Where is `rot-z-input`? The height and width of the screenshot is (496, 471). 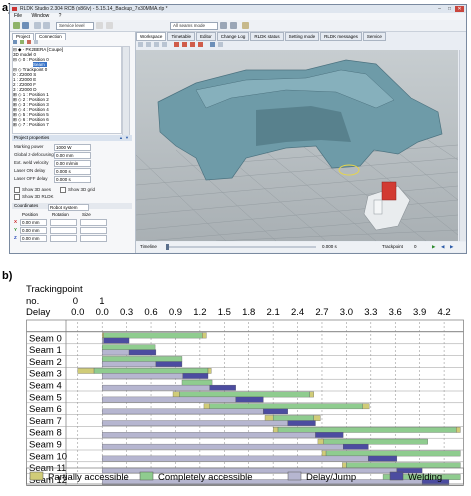 rot-z-input is located at coordinates (63, 238).